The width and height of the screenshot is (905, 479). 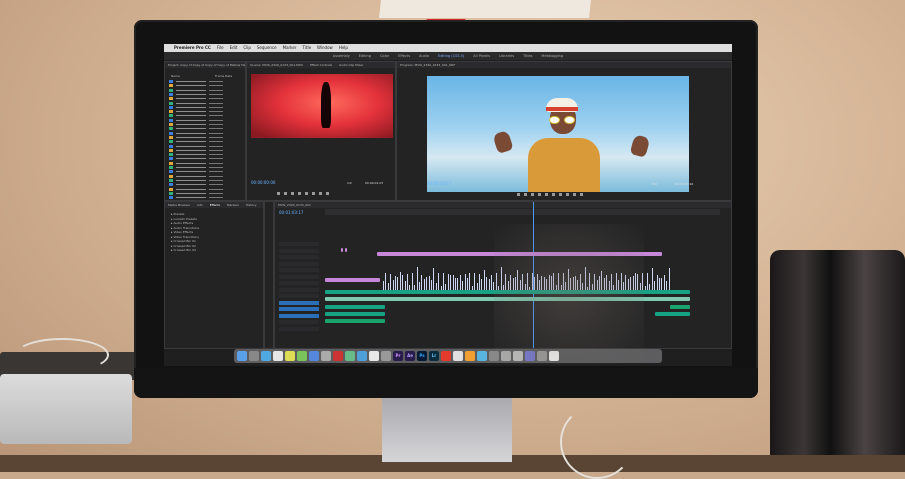 I want to click on go-to-in-icon, so click(x=532, y=194).